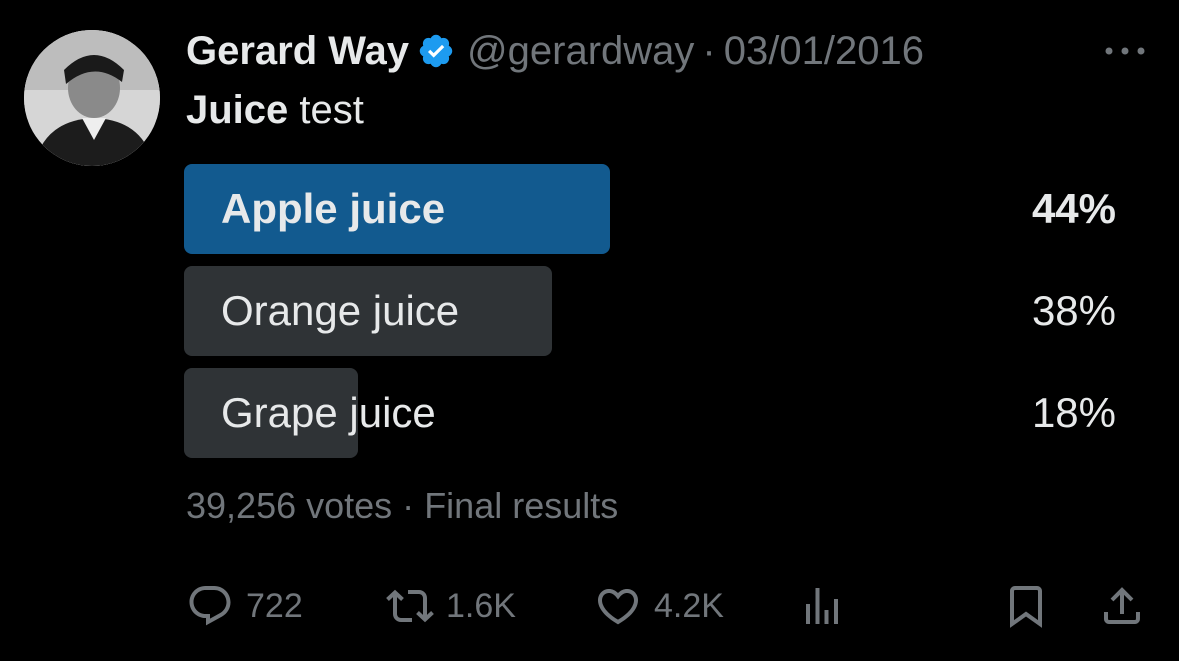  What do you see at coordinates (580, 51) in the screenshot?
I see `author-handle: @gerardway` at bounding box center [580, 51].